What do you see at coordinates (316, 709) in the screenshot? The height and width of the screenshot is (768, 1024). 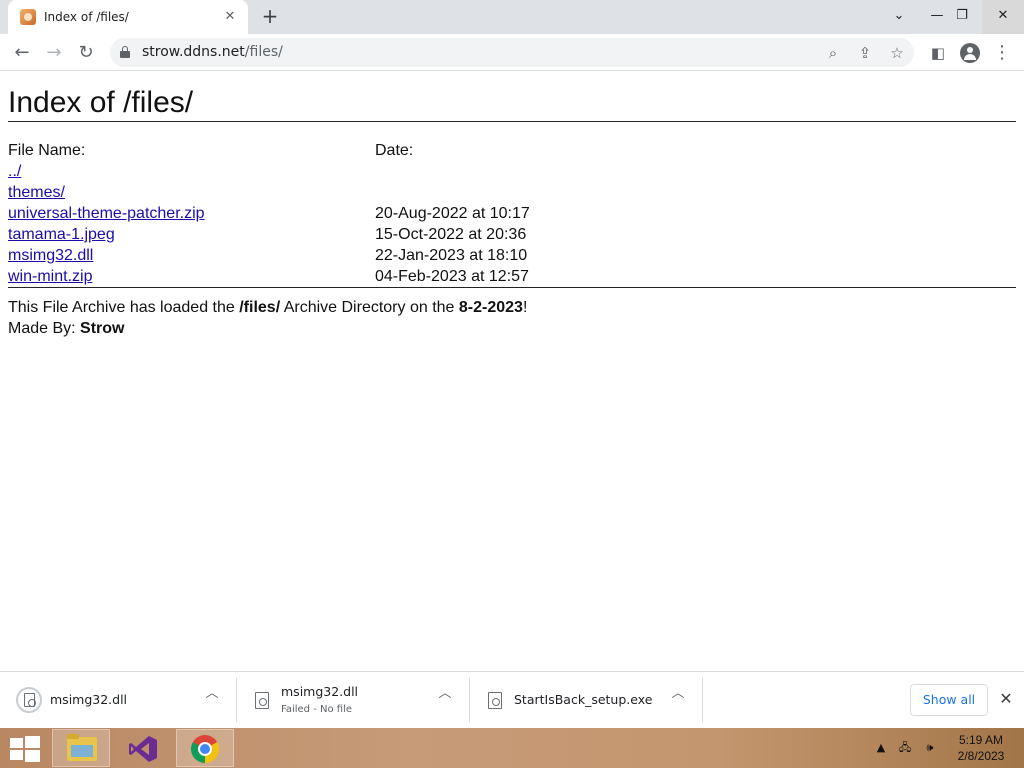 I see `download-status: Failed - No file` at bounding box center [316, 709].